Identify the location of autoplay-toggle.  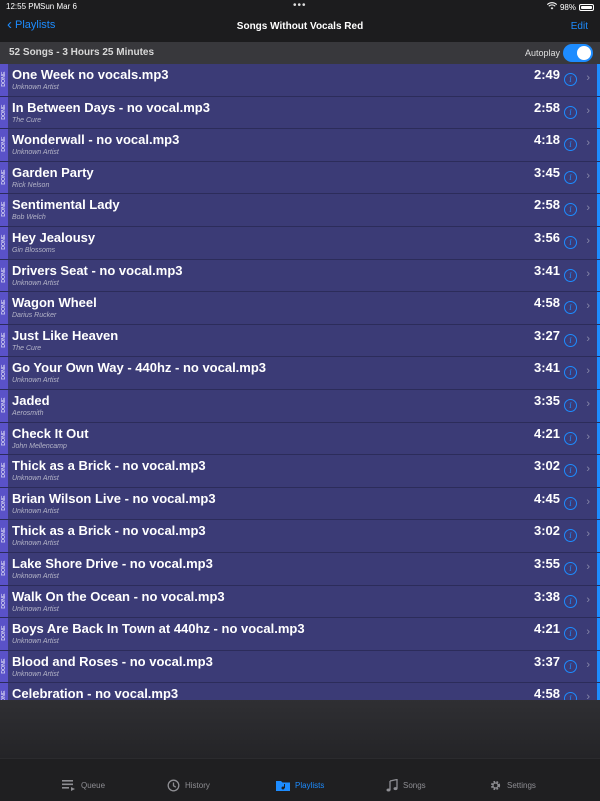
(578, 53).